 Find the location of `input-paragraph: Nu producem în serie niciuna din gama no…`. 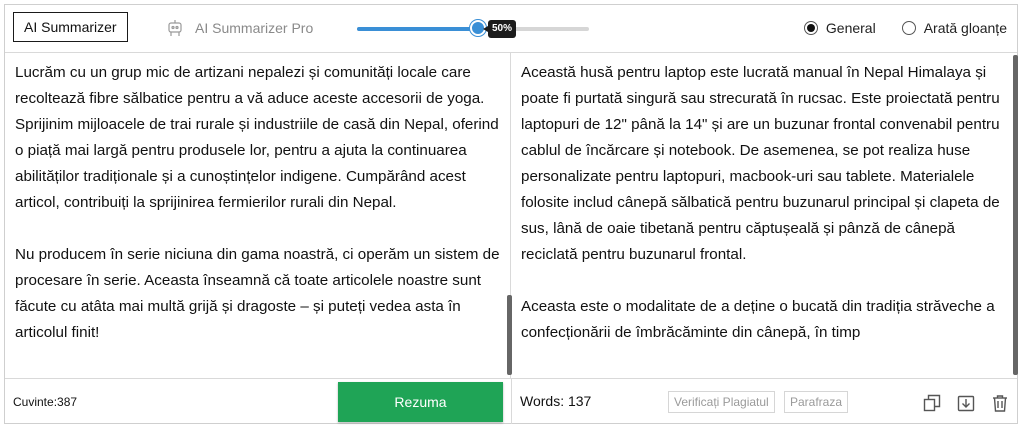

input-paragraph: Nu producem în serie niciuna din gama no… is located at coordinates (257, 293).